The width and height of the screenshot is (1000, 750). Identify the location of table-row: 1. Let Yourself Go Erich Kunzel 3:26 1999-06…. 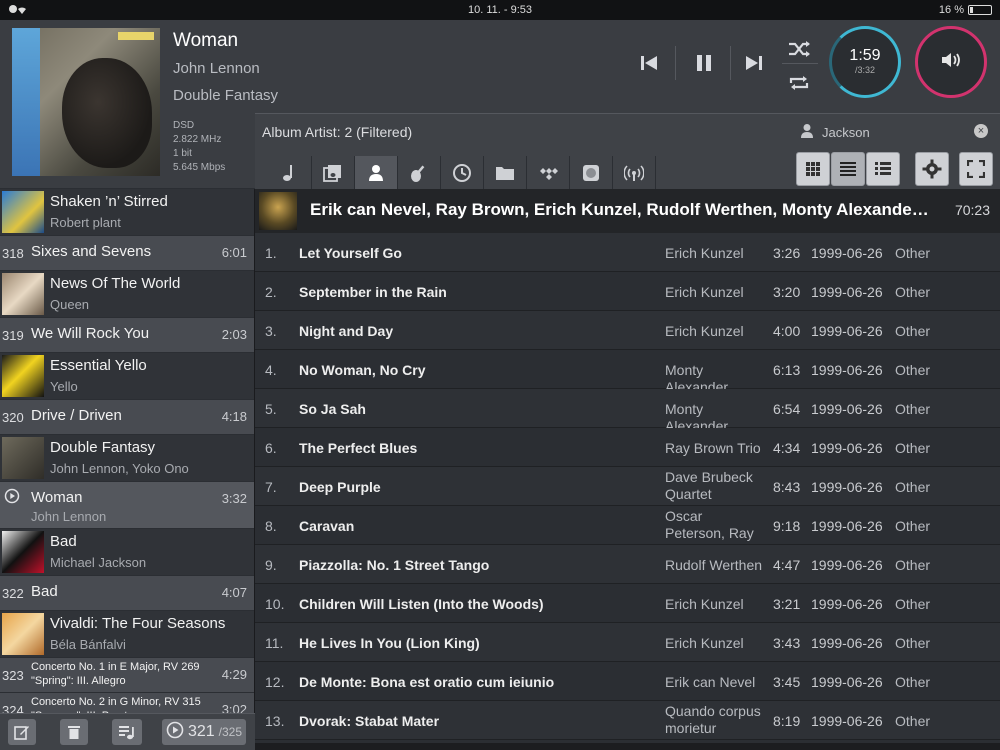
(627, 252).